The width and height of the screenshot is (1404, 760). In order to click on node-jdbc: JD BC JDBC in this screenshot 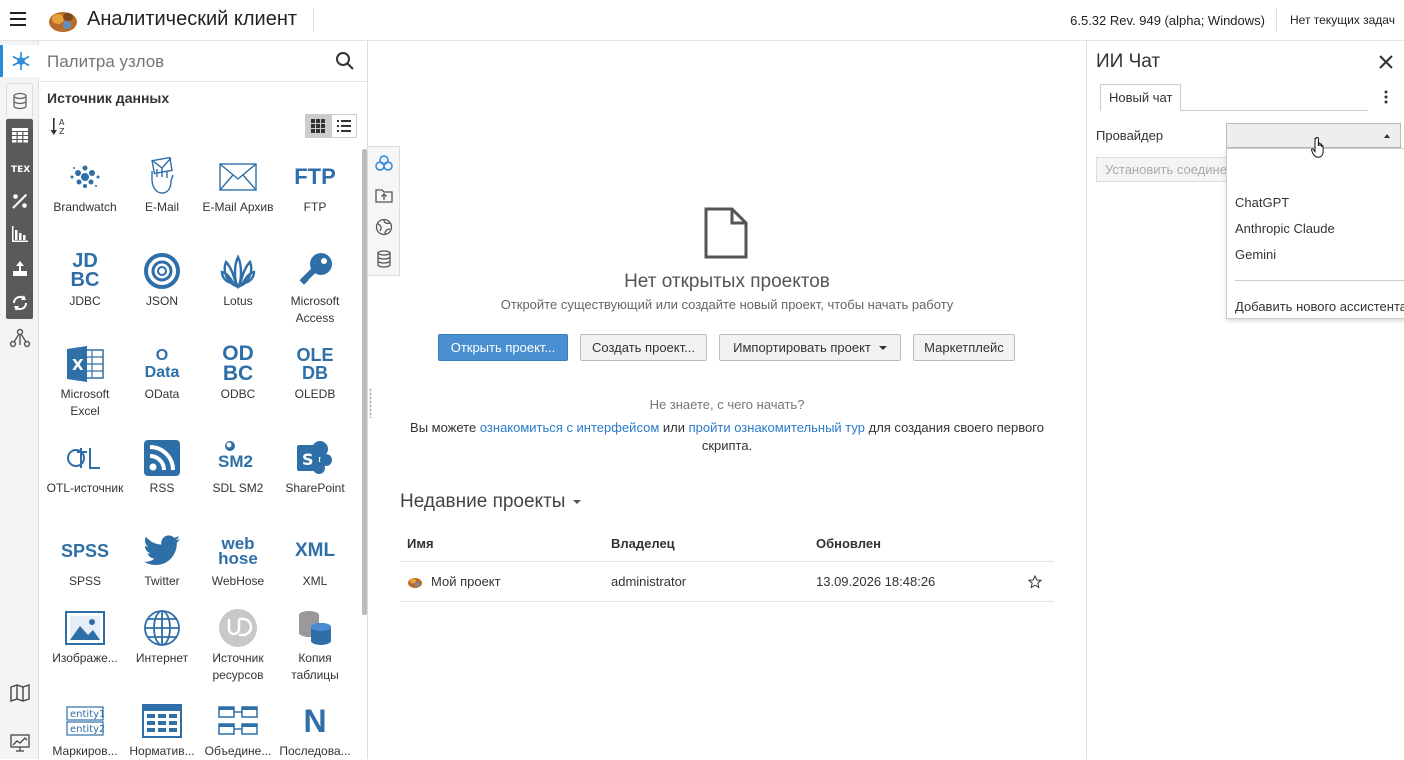, I will do `click(85, 279)`.